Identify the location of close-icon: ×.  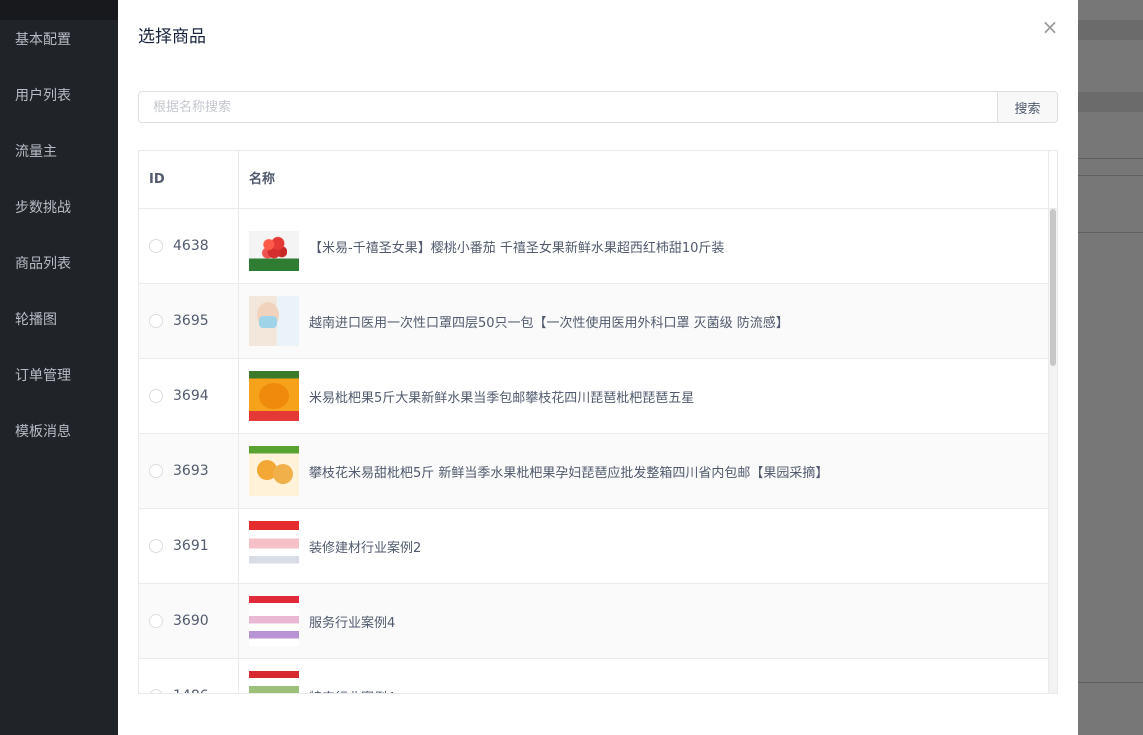
(1050, 28).